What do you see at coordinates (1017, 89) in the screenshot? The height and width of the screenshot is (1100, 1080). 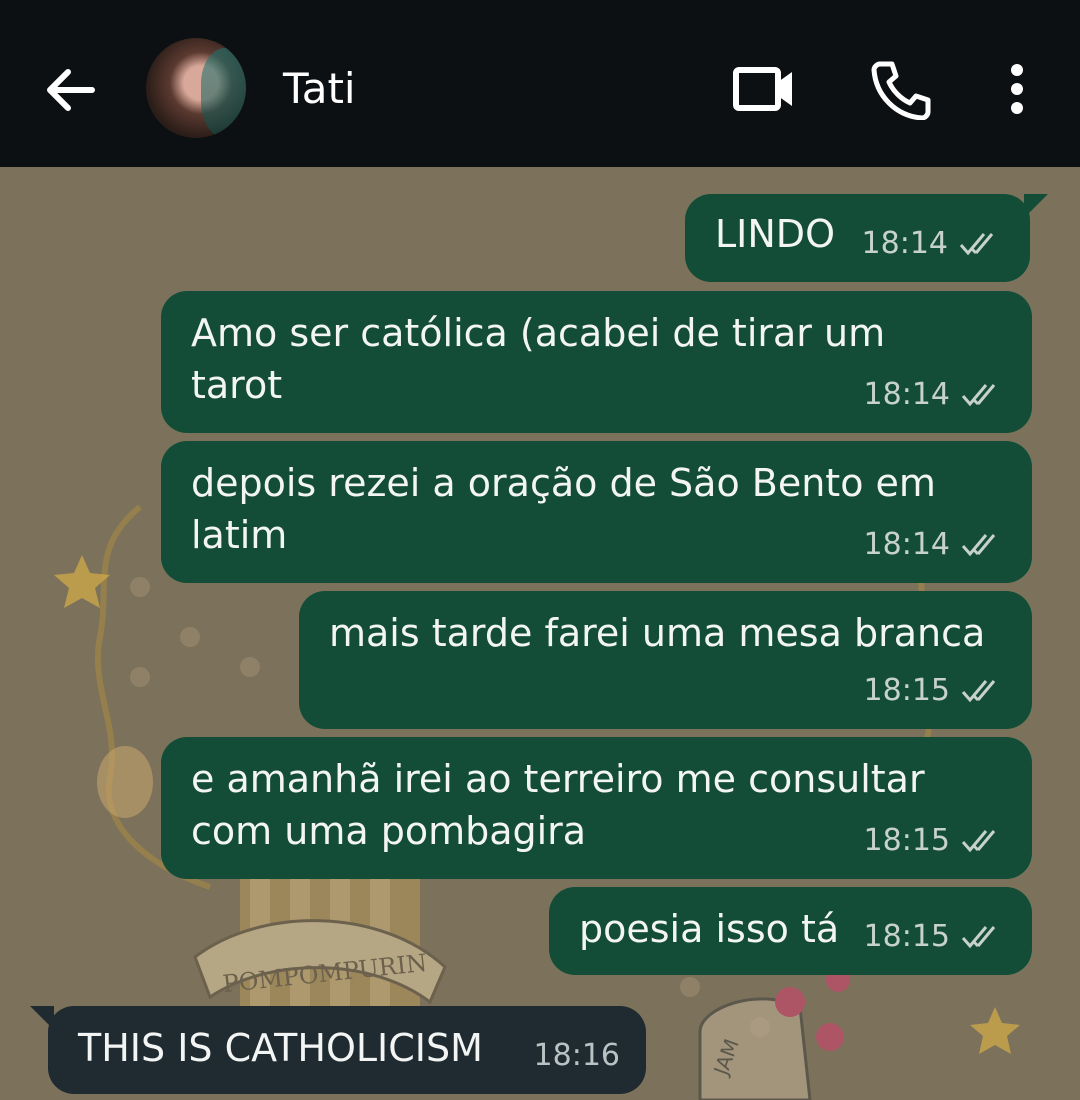 I see `more-vert-icon` at bounding box center [1017, 89].